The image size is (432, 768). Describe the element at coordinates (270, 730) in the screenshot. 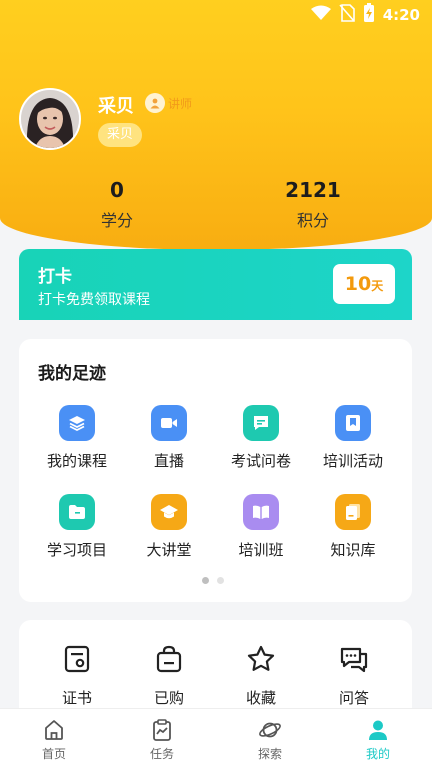

I see `planet-icon` at that location.